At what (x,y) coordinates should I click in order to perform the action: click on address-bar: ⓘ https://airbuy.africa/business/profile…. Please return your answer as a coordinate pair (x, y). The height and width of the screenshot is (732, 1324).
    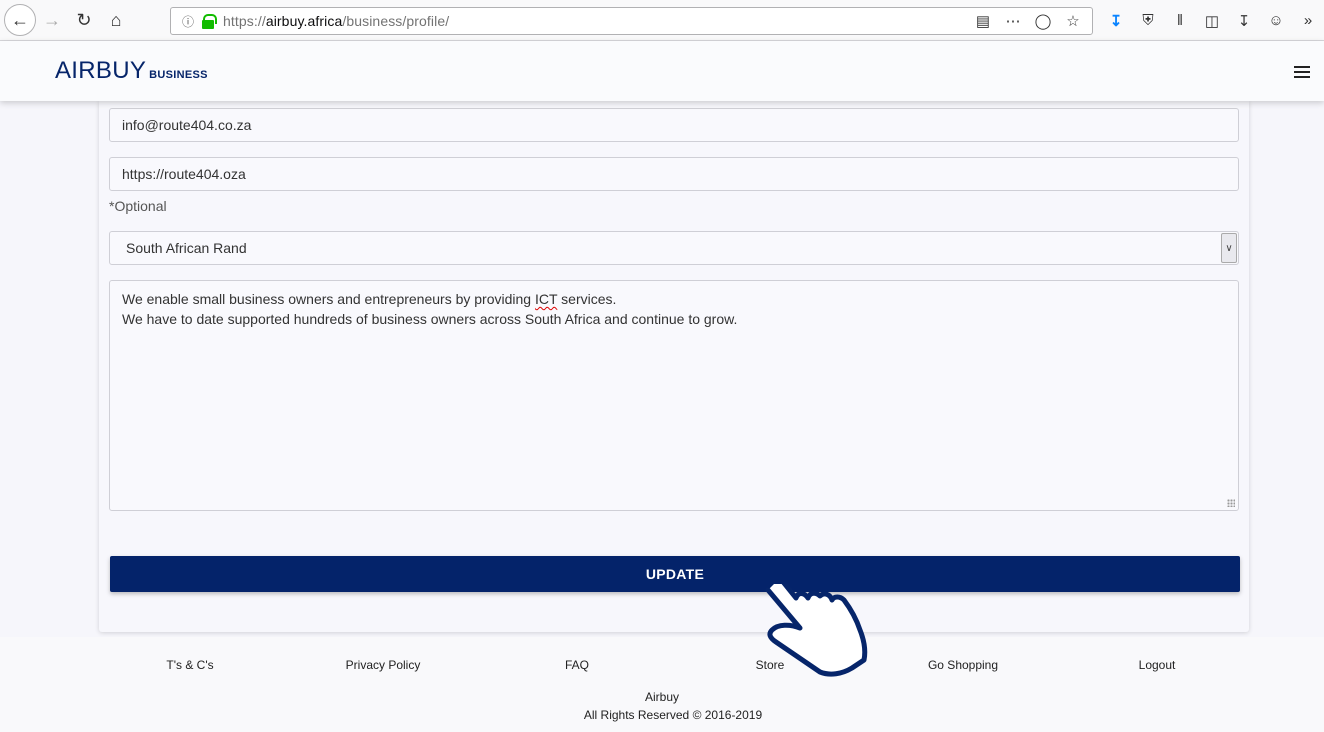
    Looking at the image, I should click on (631, 21).